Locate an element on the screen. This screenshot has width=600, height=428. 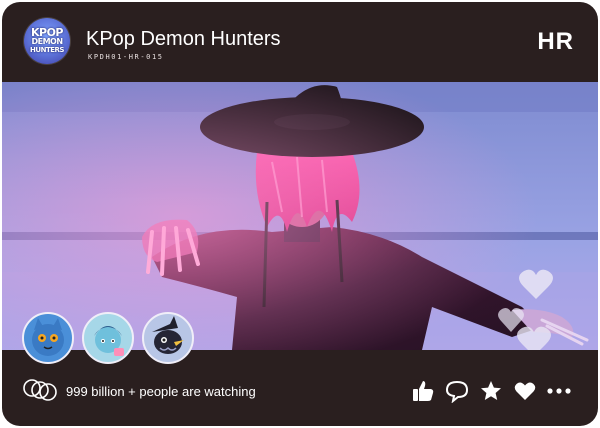
logo-line-1: KPOP is located at coordinates (47, 32).